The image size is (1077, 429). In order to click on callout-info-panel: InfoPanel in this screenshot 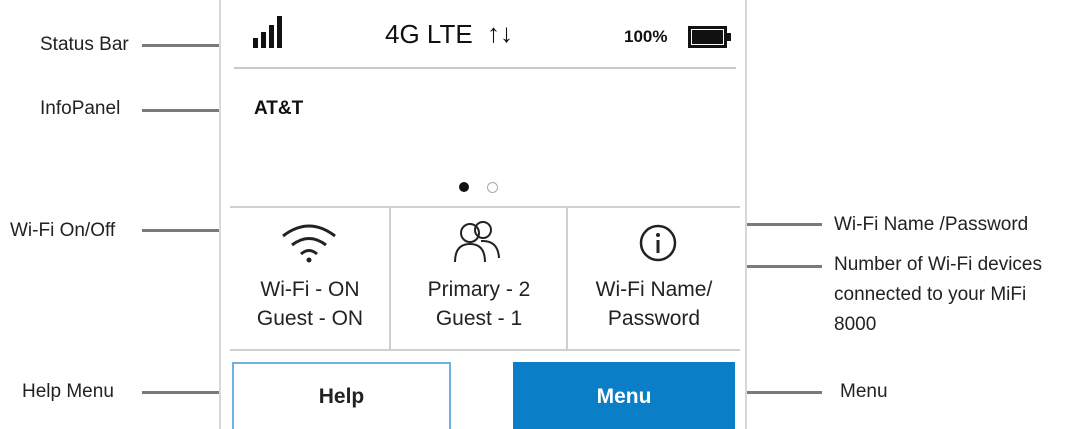, I will do `click(80, 108)`.